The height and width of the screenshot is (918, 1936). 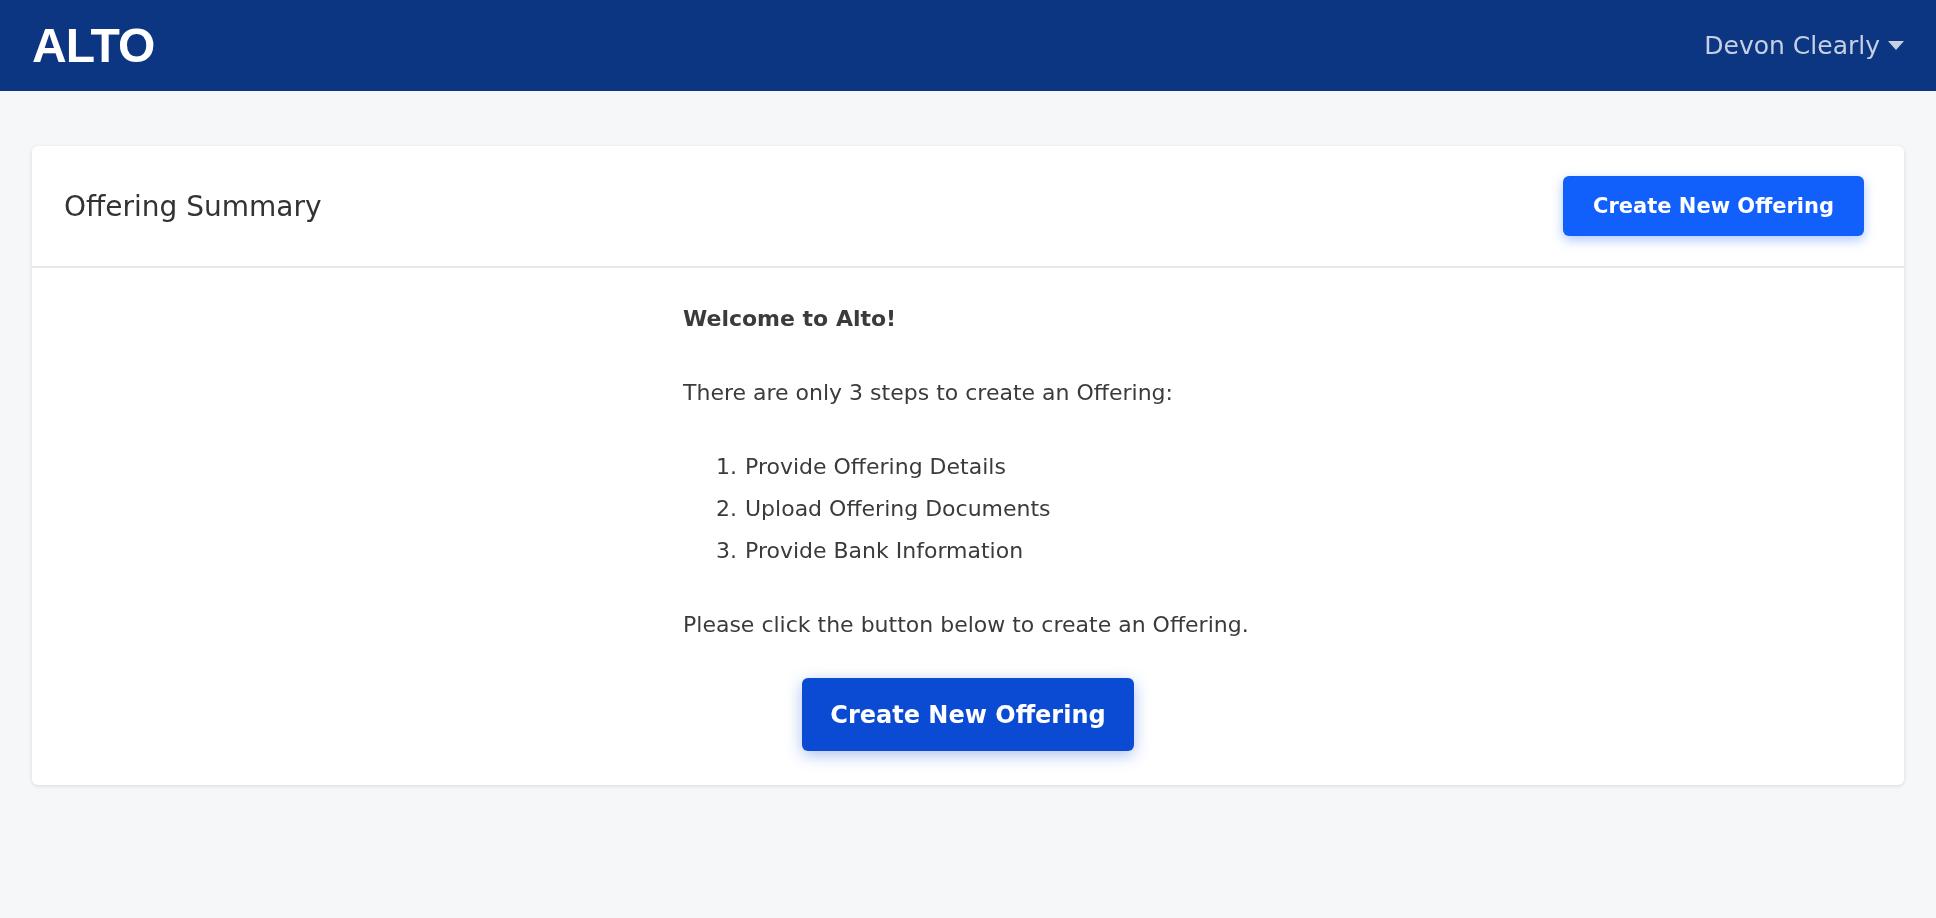 I want to click on user-menu: Devon Clearly, so click(x=1804, y=45).